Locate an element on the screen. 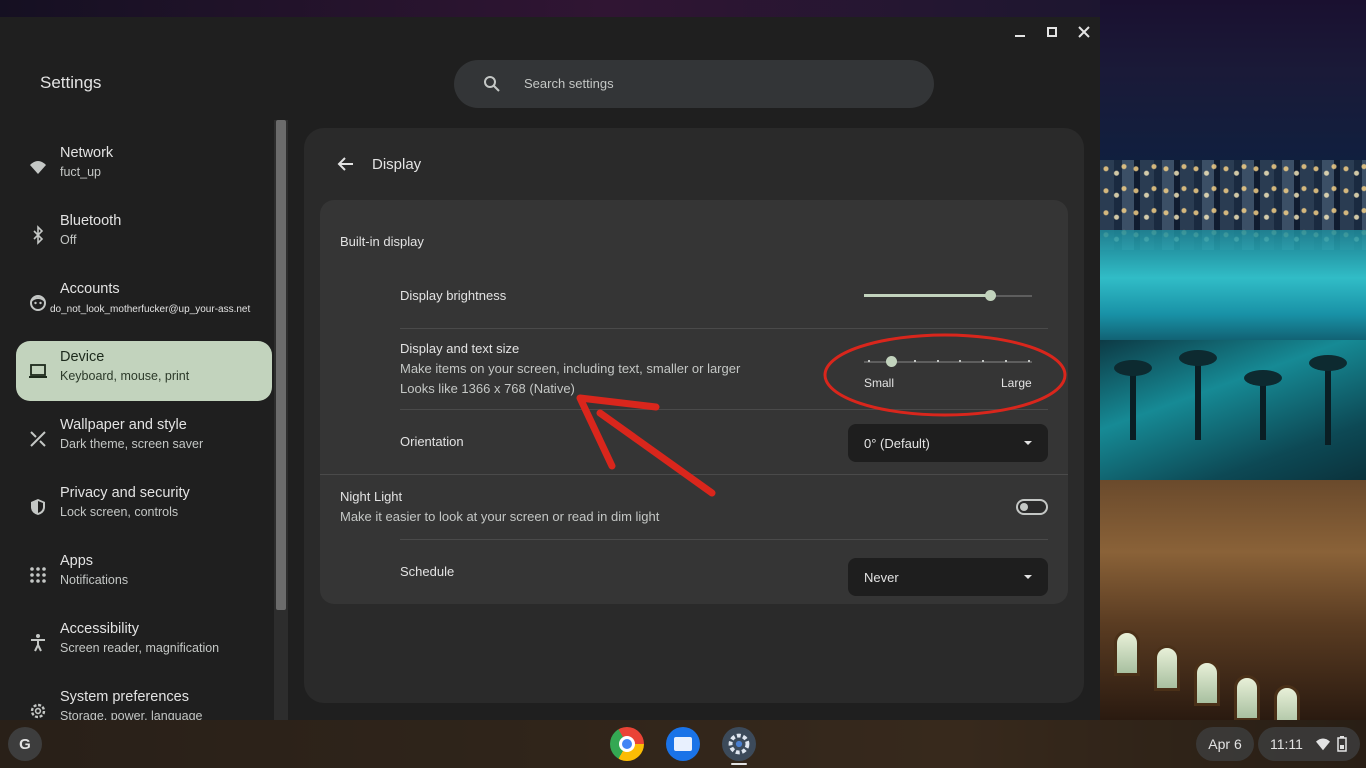 Image resolution: width=1366 pixels, height=768 pixels. title-bar is located at coordinates (550, 32).